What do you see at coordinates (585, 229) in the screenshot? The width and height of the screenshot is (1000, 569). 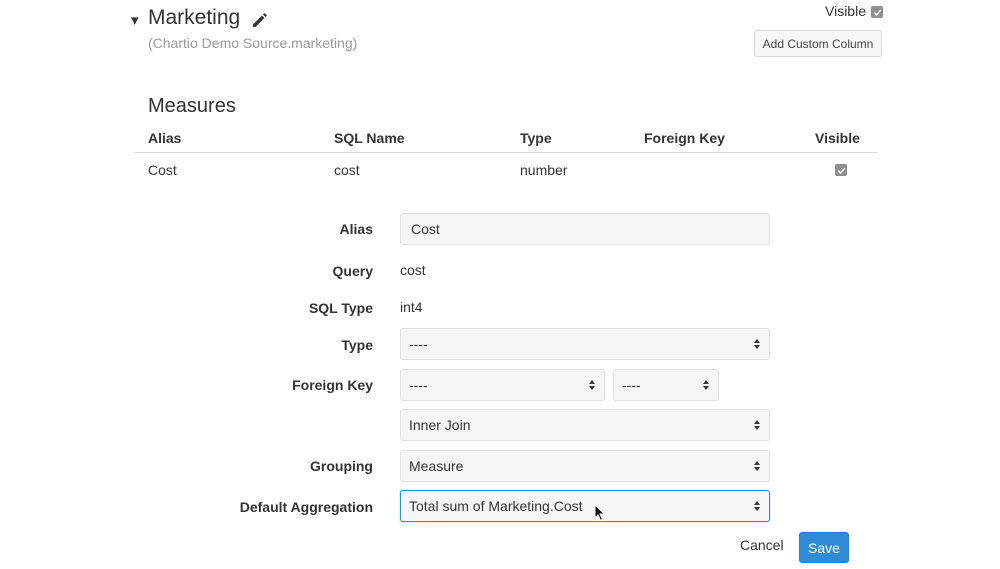 I see `alias-input` at bounding box center [585, 229].